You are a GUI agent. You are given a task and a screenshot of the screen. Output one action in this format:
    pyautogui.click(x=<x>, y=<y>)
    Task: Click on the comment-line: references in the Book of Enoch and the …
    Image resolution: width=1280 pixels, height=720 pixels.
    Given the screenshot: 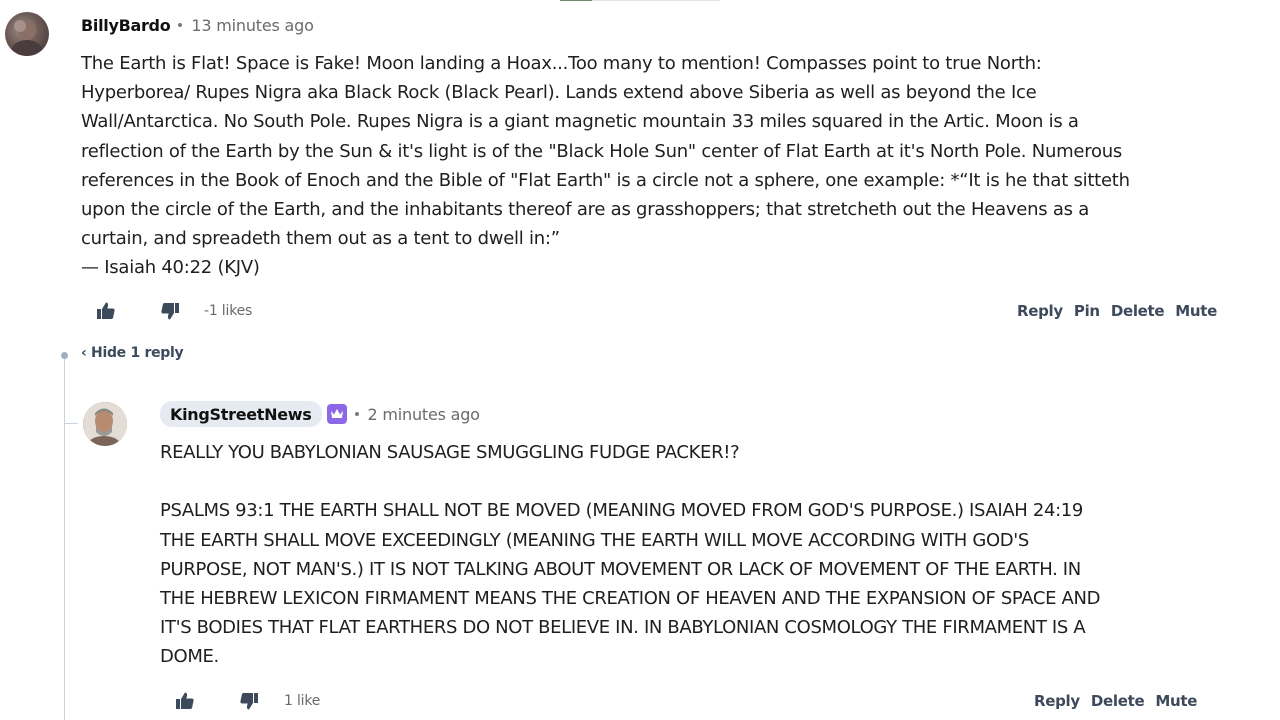 What is the action you would take?
    pyautogui.click(x=605, y=180)
    